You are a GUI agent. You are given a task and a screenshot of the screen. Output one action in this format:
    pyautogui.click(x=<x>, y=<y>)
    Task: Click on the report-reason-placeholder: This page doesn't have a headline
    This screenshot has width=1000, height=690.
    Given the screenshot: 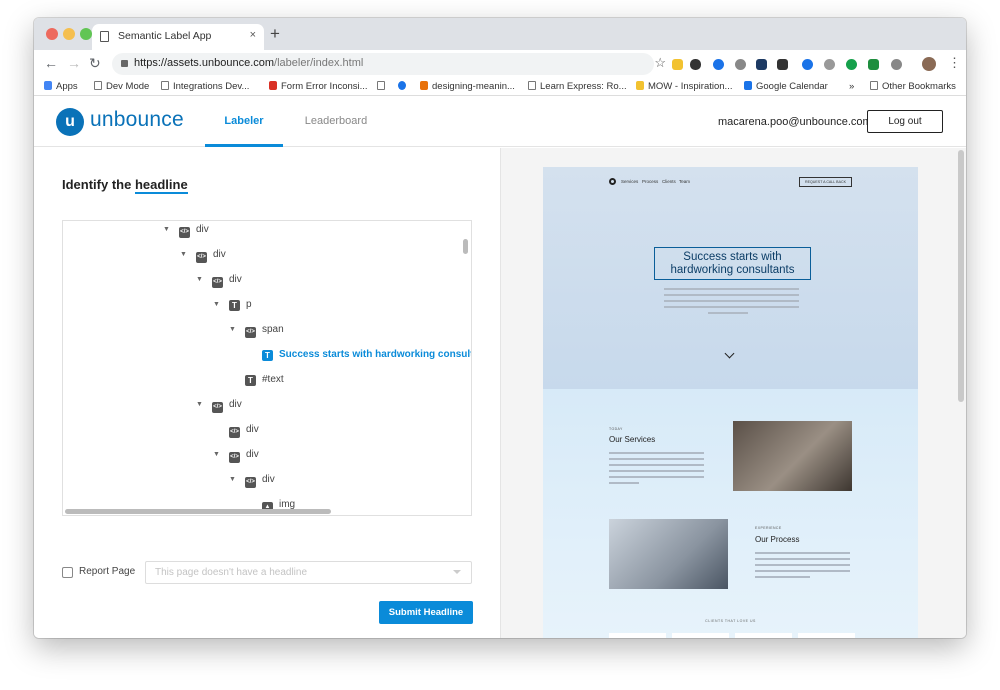 What is the action you would take?
    pyautogui.click(x=231, y=572)
    